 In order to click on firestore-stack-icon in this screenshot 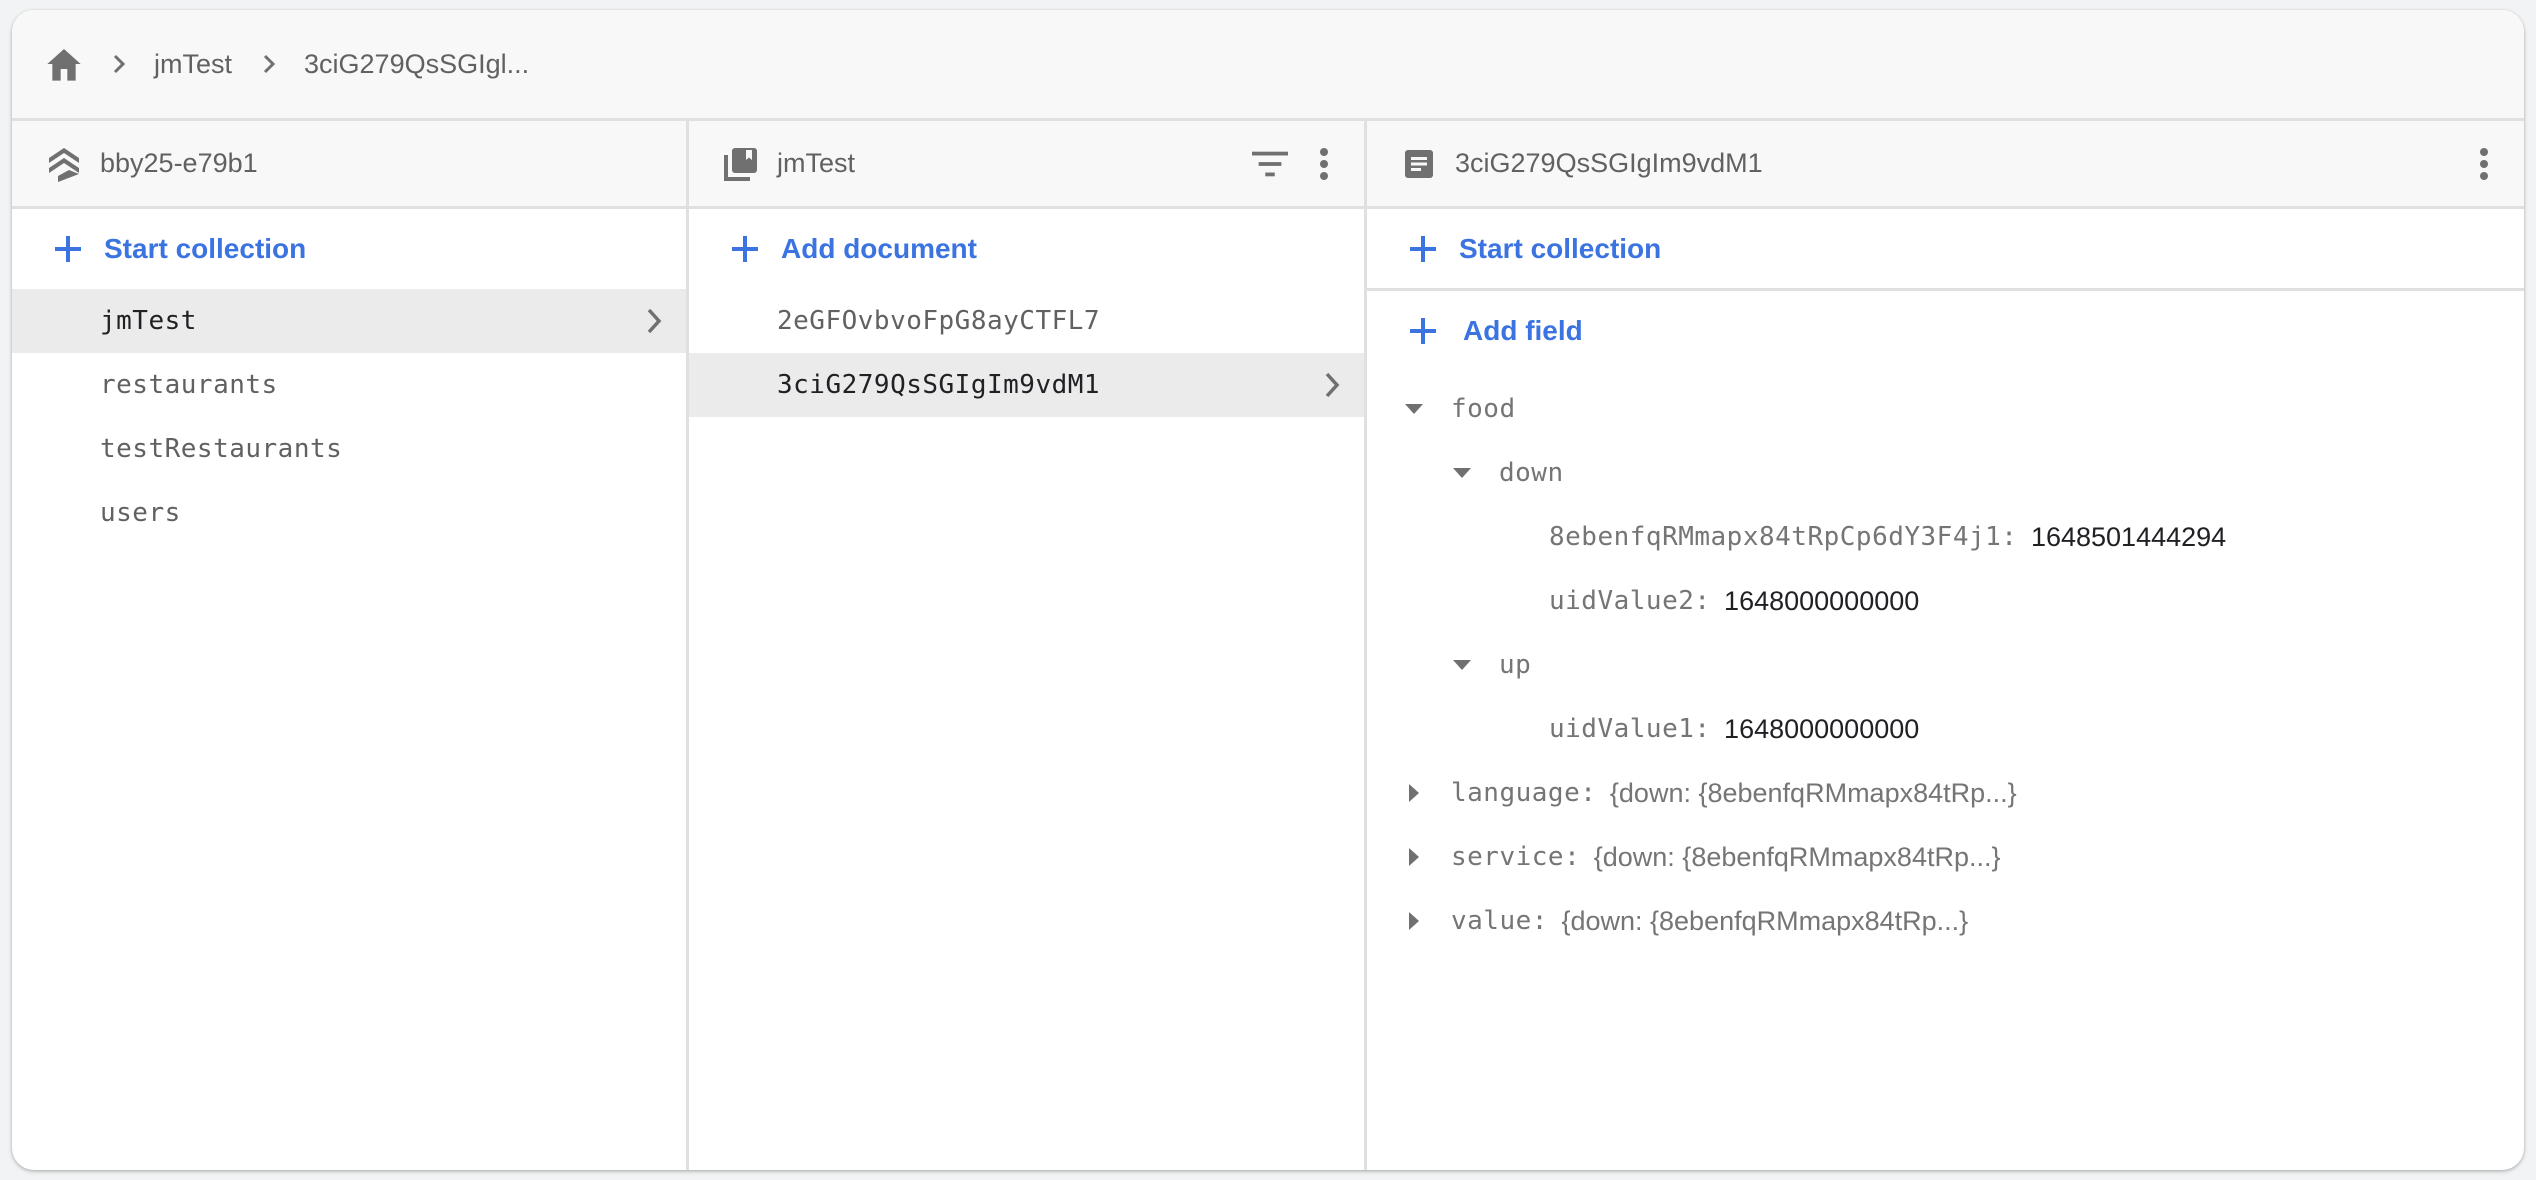, I will do `click(64, 164)`.